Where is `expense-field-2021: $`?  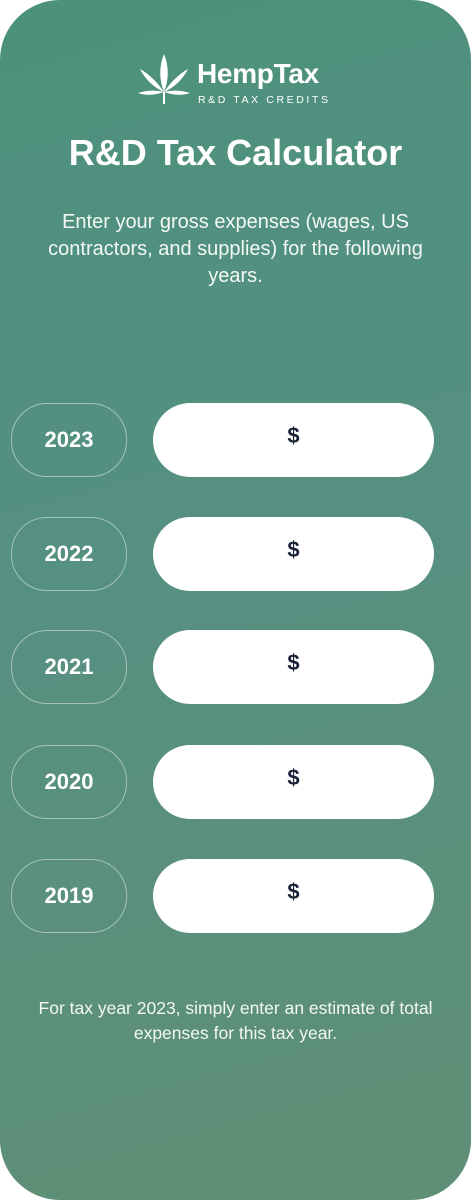 expense-field-2021: $ is located at coordinates (293, 667).